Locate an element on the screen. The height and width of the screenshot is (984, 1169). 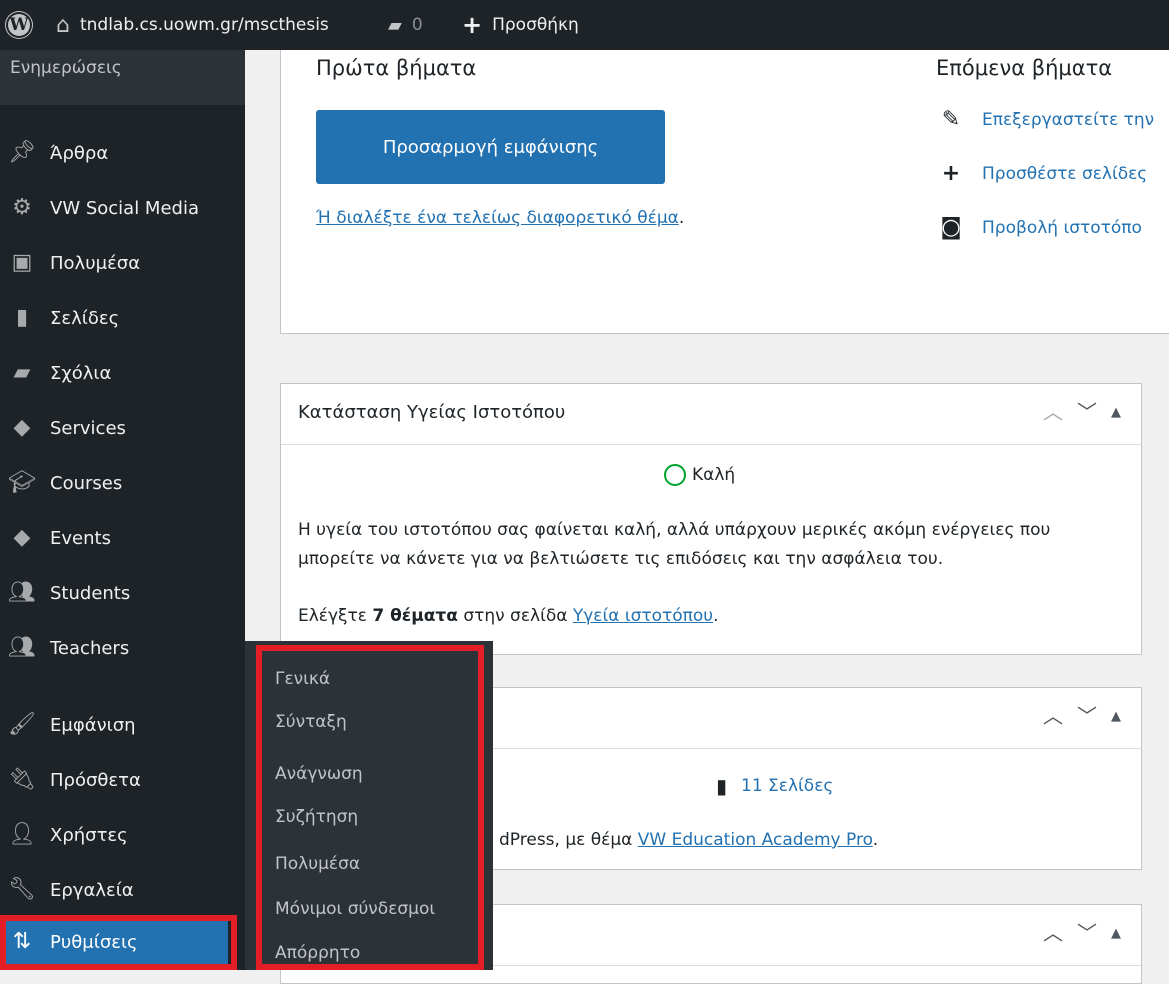
site-health-header: Κατάσταση Υγείας Ιστοτόπου ︿ ﹀ ▲ is located at coordinates (711, 414).